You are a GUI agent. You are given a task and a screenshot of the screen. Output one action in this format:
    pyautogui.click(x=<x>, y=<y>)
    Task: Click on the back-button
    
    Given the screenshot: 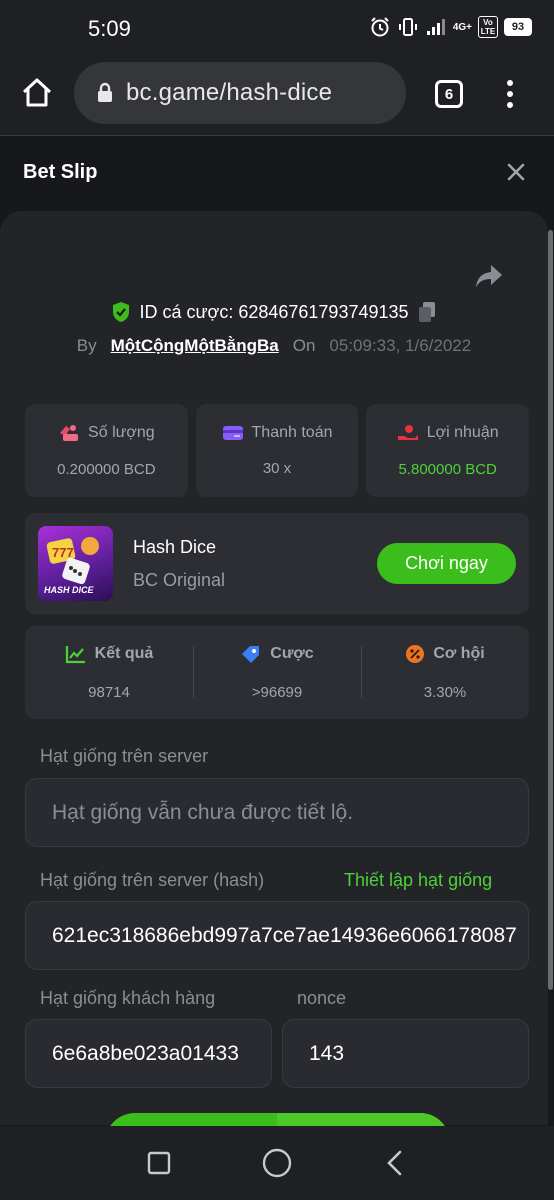 What is the action you would take?
    pyautogui.click(x=395, y=1163)
    